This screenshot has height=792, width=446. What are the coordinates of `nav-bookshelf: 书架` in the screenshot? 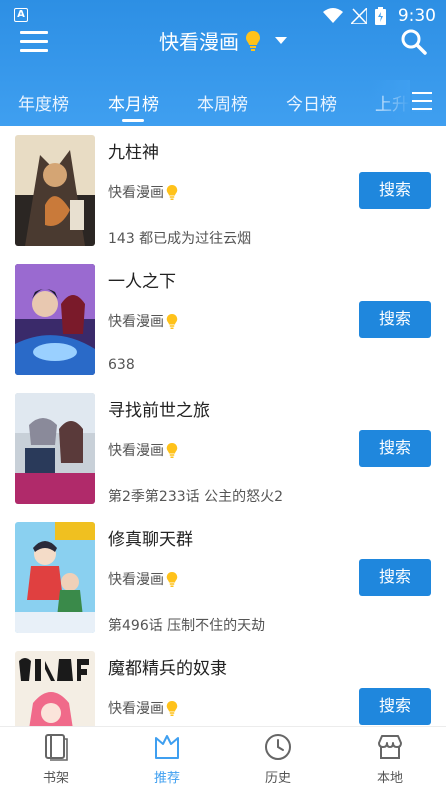 It's located at (56, 759).